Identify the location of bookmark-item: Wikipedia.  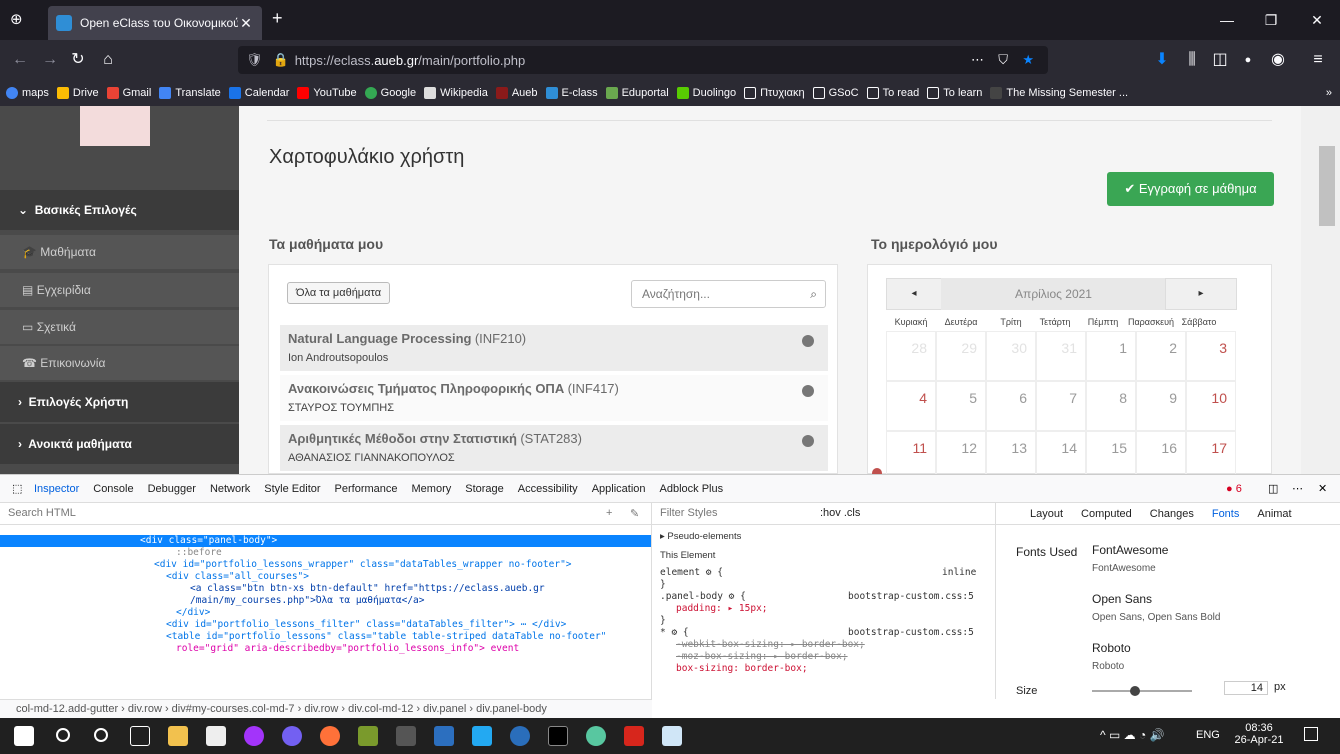
(456, 93).